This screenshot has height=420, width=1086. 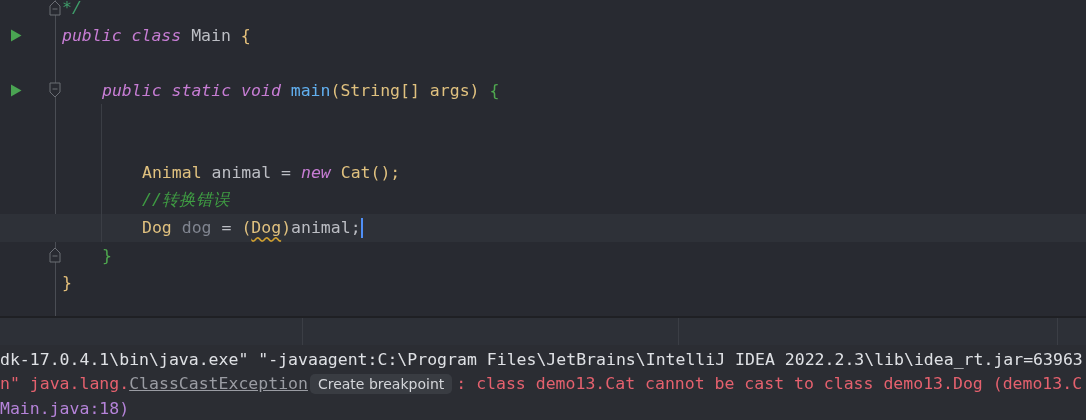 What do you see at coordinates (172, 173) in the screenshot?
I see `code-token: Animal` at bounding box center [172, 173].